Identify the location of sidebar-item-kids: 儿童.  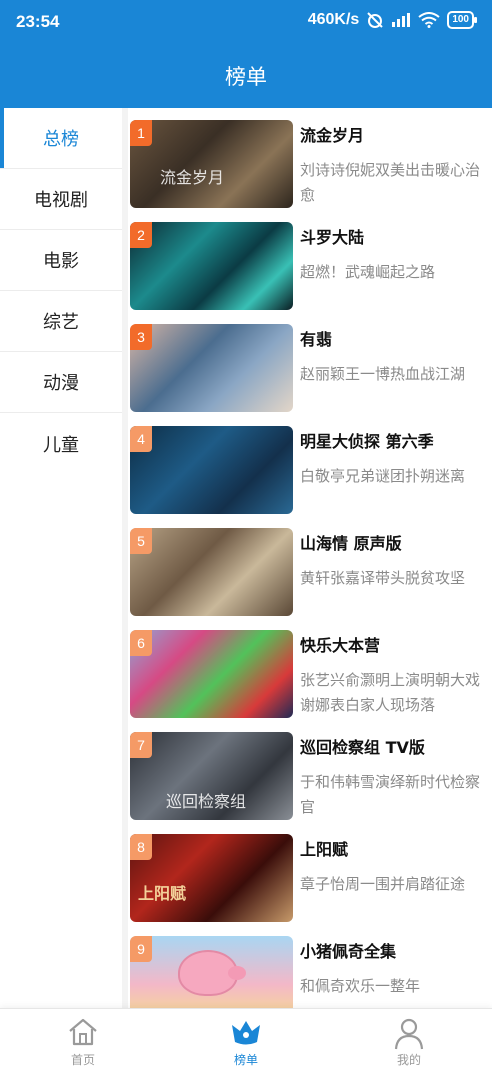
(61, 443).